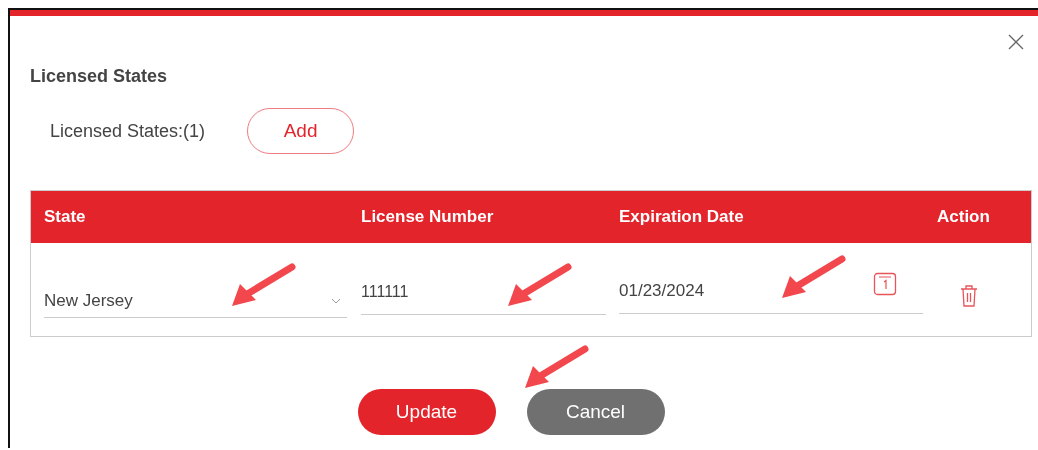  What do you see at coordinates (963, 217) in the screenshot?
I see `column-header: Action` at bounding box center [963, 217].